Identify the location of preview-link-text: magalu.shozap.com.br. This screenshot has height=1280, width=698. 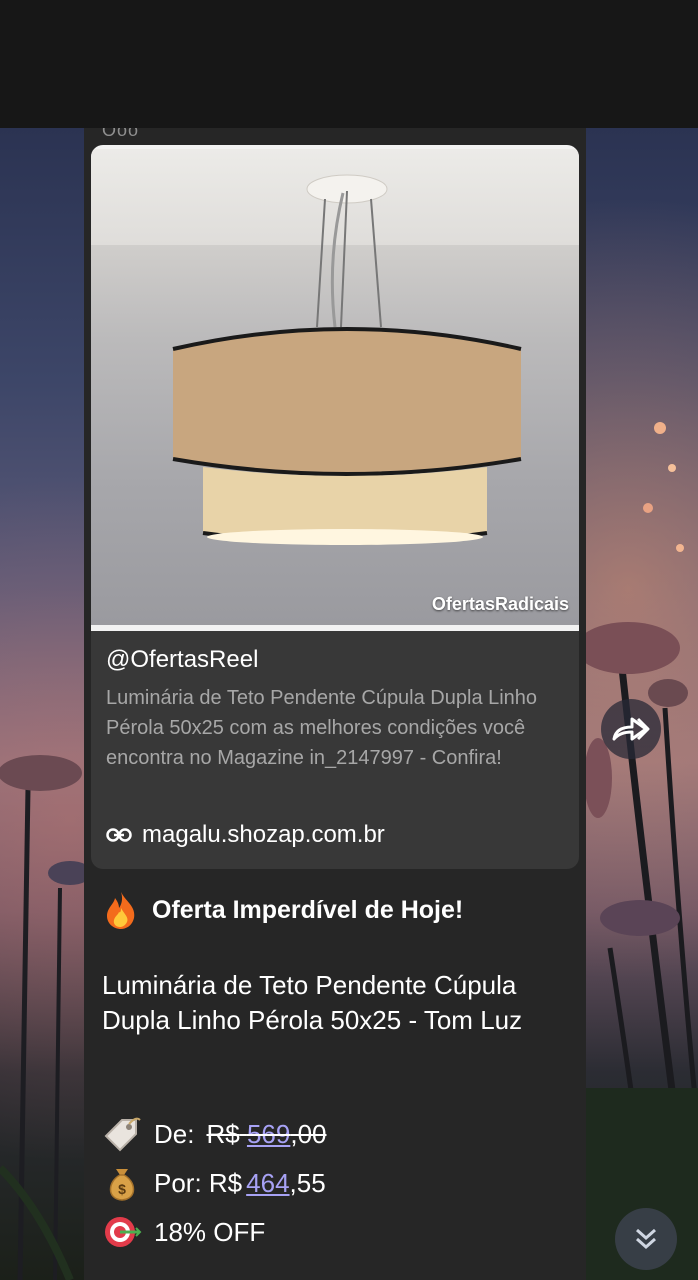
(263, 835).